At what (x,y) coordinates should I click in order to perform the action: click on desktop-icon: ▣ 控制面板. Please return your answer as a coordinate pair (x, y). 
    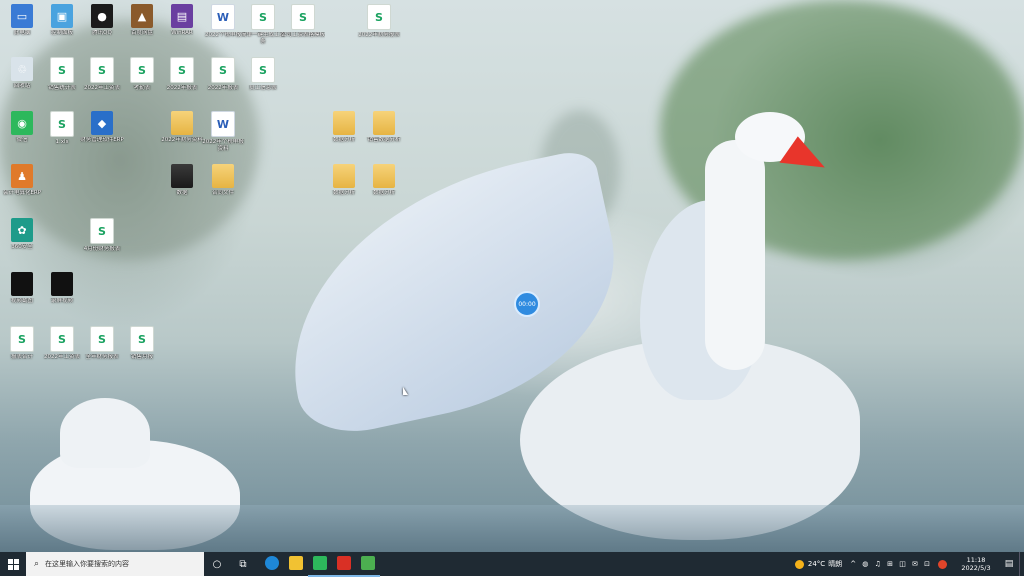
    Looking at the image, I should click on (62, 20).